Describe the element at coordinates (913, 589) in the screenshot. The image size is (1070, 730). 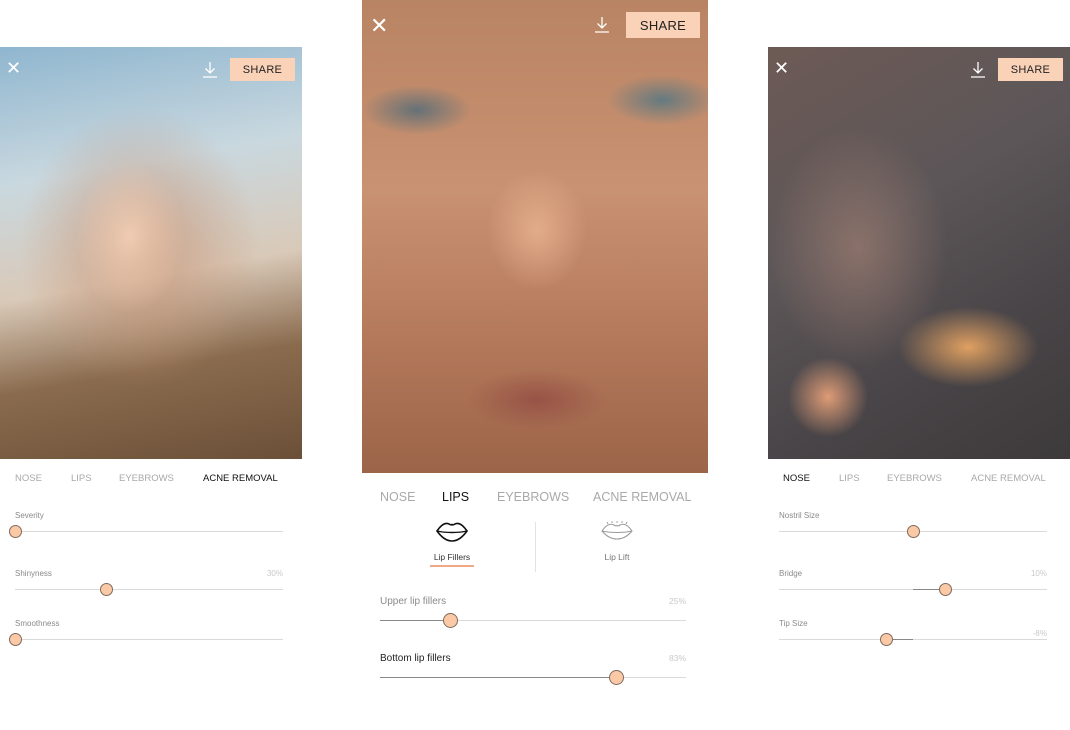
I see `bridge-slider: Bridge 10%` at that location.